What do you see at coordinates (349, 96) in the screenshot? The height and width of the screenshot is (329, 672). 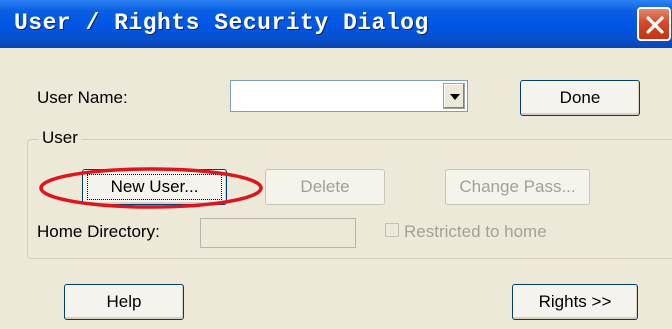 I see `user-name-combobox` at bounding box center [349, 96].